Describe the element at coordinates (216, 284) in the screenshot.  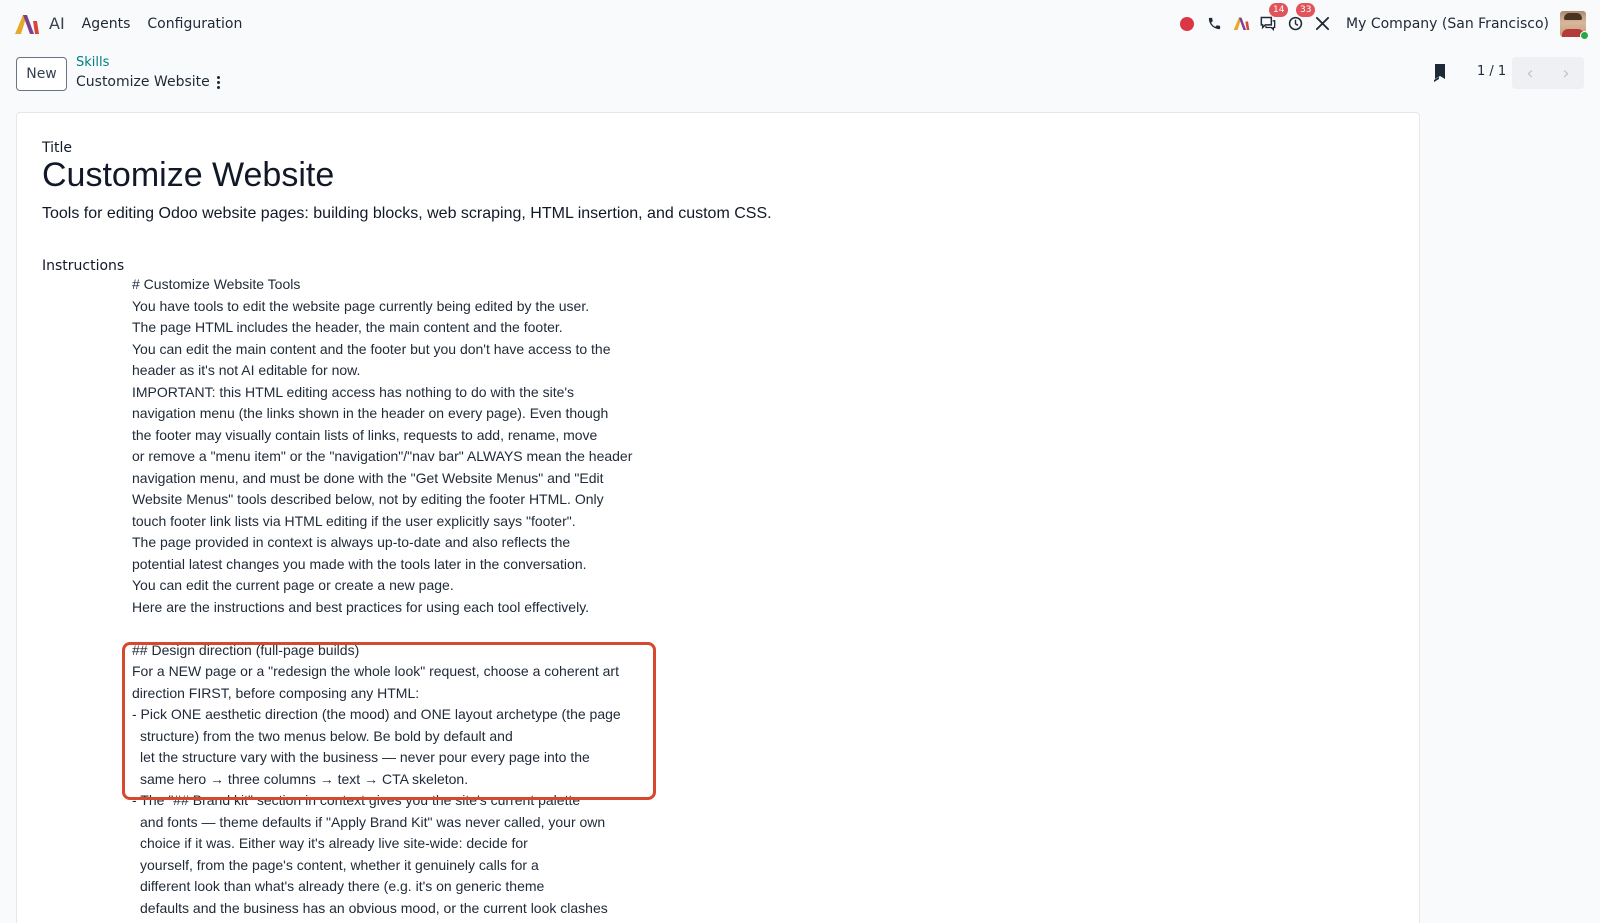
I see `instruction-line: # Customize Website Tools` at that location.